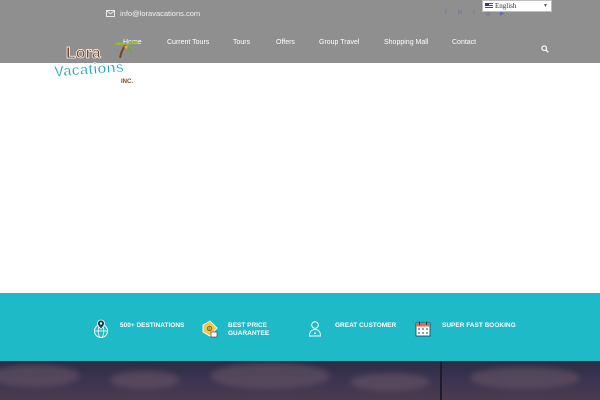  I want to click on us-flag-icon, so click(489, 6).